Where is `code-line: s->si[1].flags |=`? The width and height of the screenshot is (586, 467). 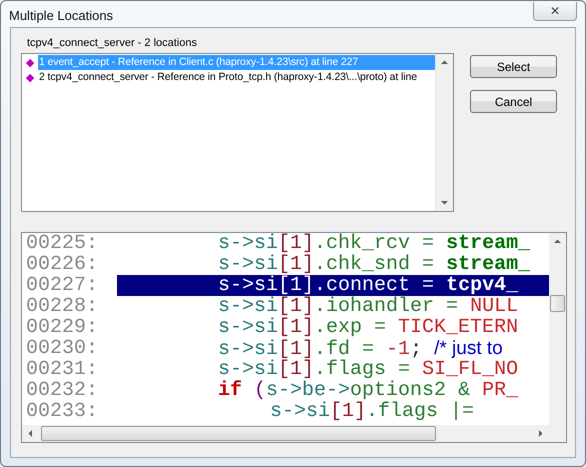 code-line: s->si[1].flags |= is located at coordinates (372, 411).